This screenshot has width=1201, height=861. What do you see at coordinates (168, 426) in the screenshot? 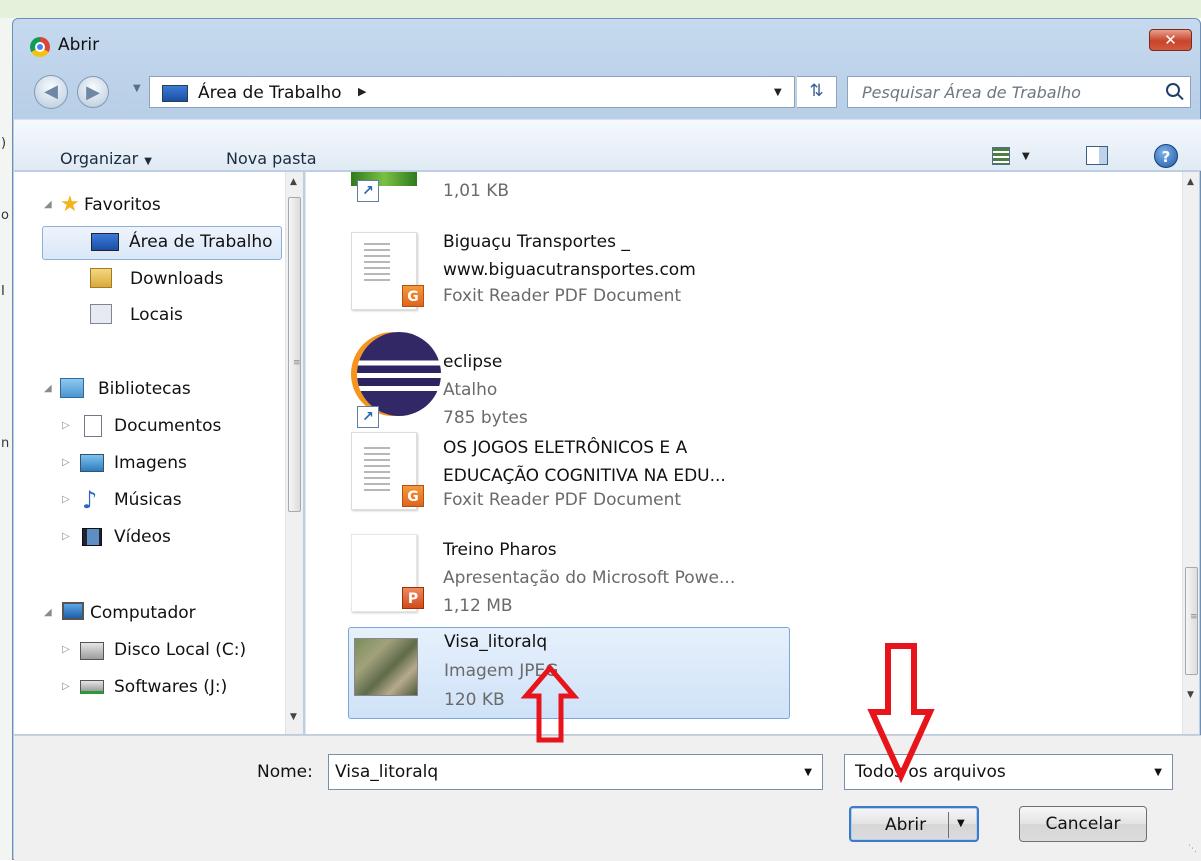
I see `tree-item-label: Documentos` at bounding box center [168, 426].